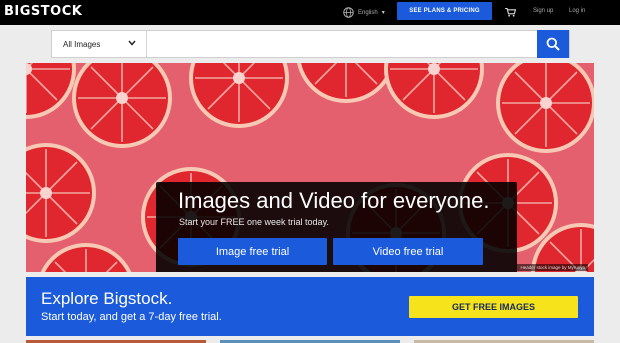 Image resolution: width=620 pixels, height=343 pixels. I want to click on sign-up-link: Sign up, so click(543, 11).